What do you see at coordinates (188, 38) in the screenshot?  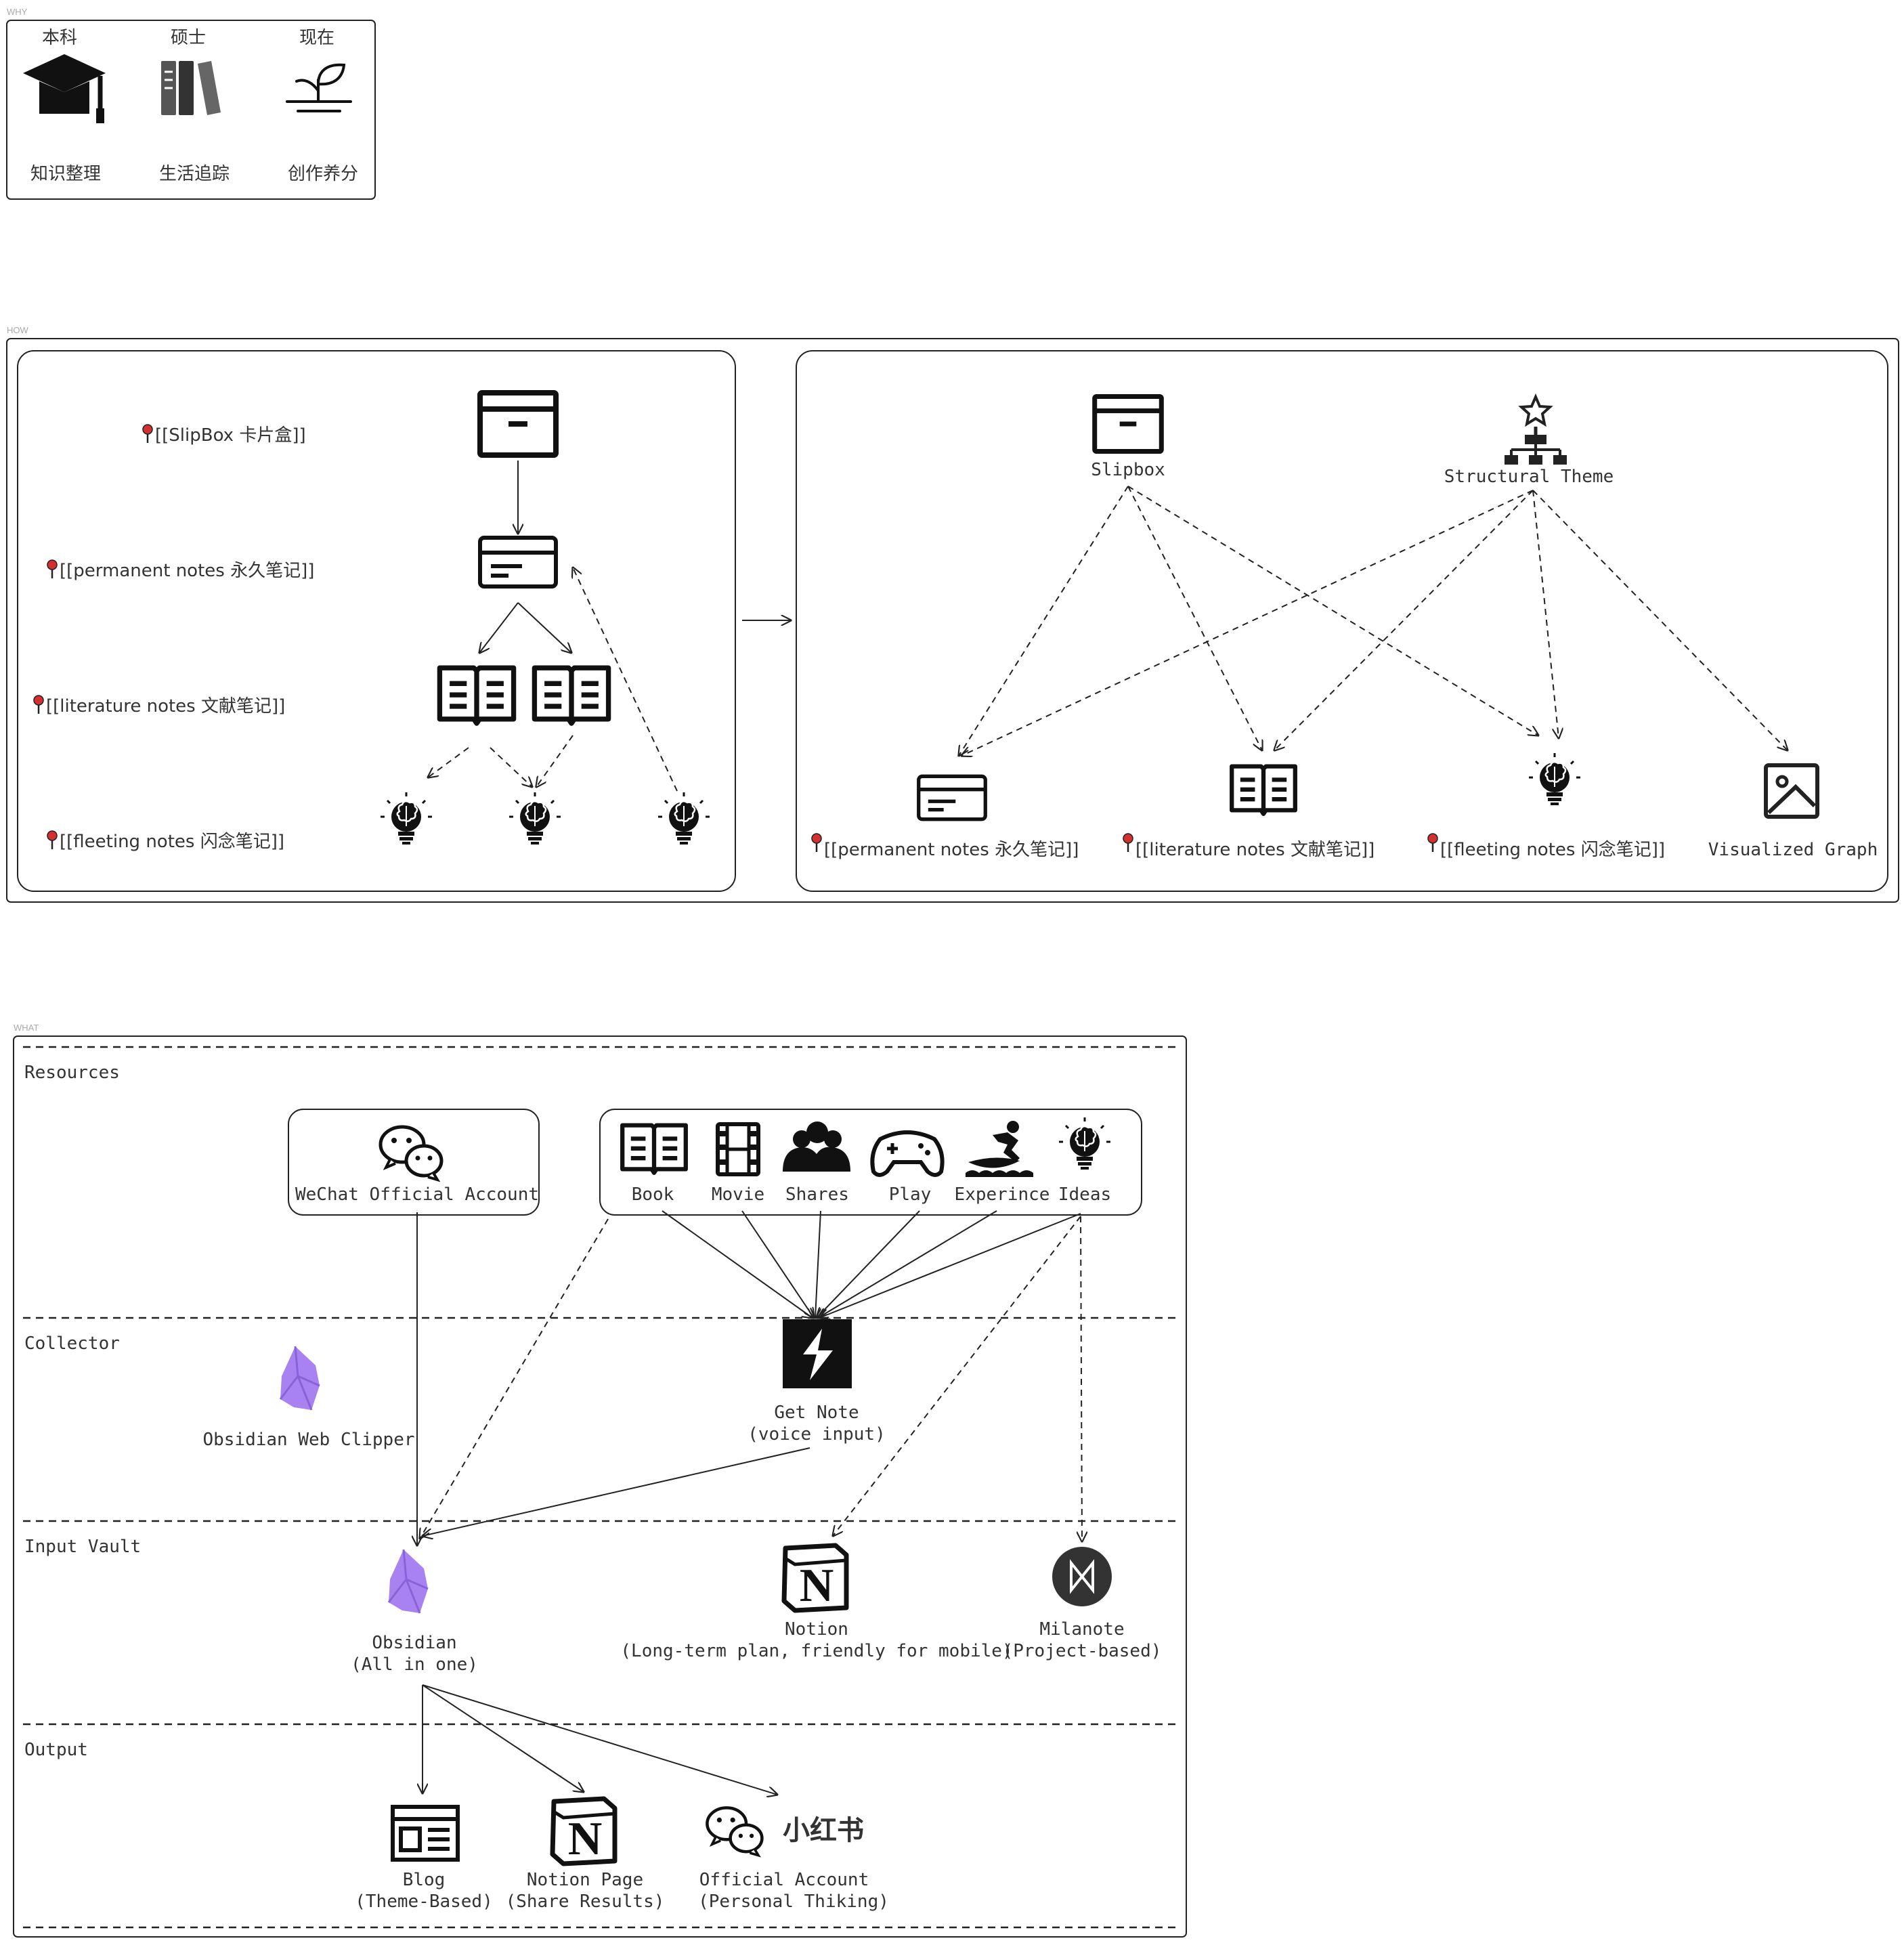 I see `why-stage-top: 硕士` at bounding box center [188, 38].